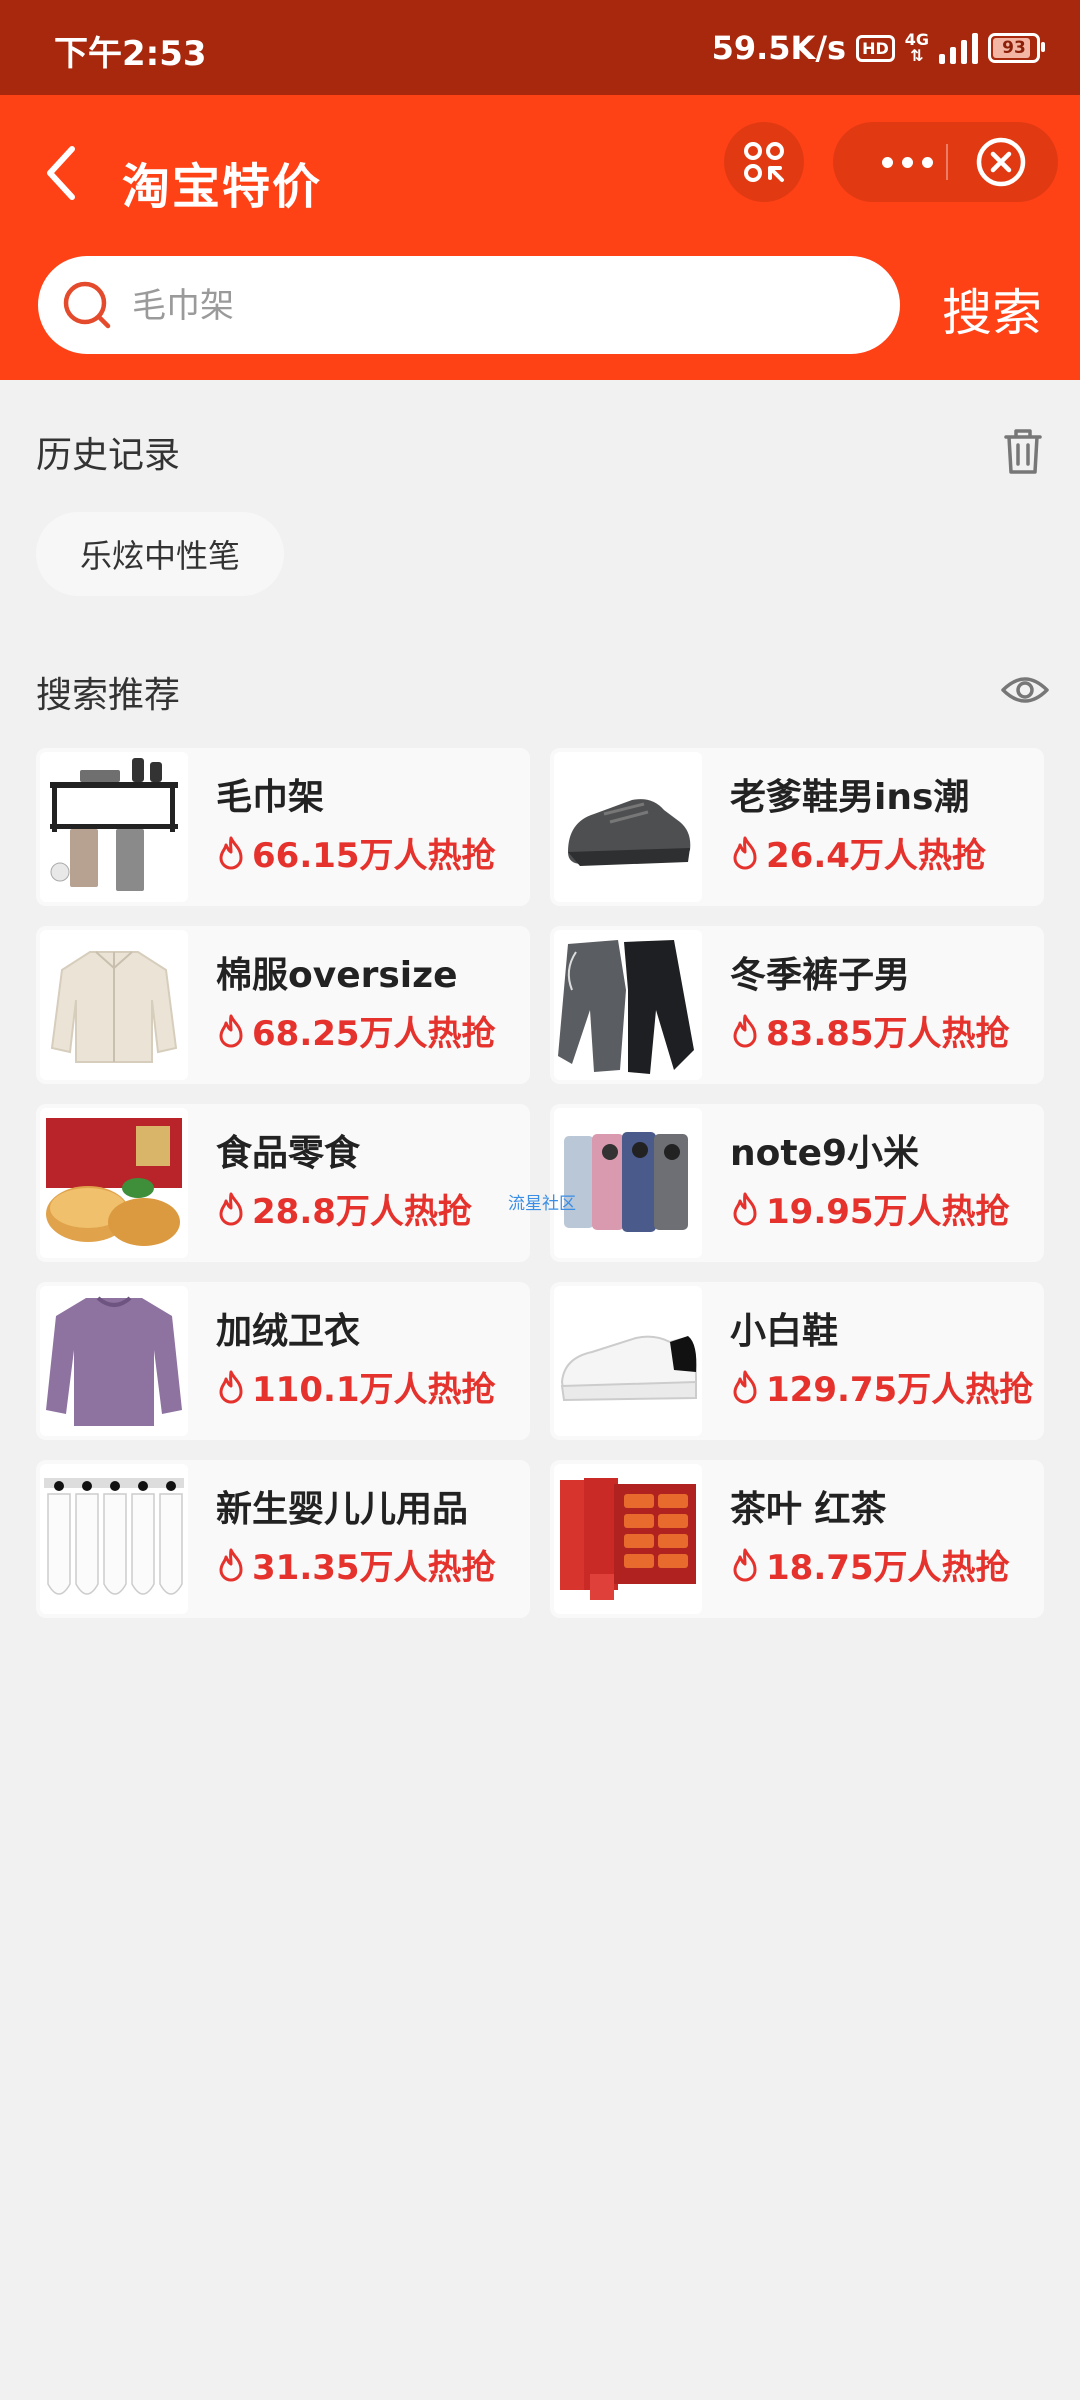 This screenshot has width=1080, height=2400. Describe the element at coordinates (888, 1034) in the screenshot. I see `heat-count: 83.85万人热抢` at that location.